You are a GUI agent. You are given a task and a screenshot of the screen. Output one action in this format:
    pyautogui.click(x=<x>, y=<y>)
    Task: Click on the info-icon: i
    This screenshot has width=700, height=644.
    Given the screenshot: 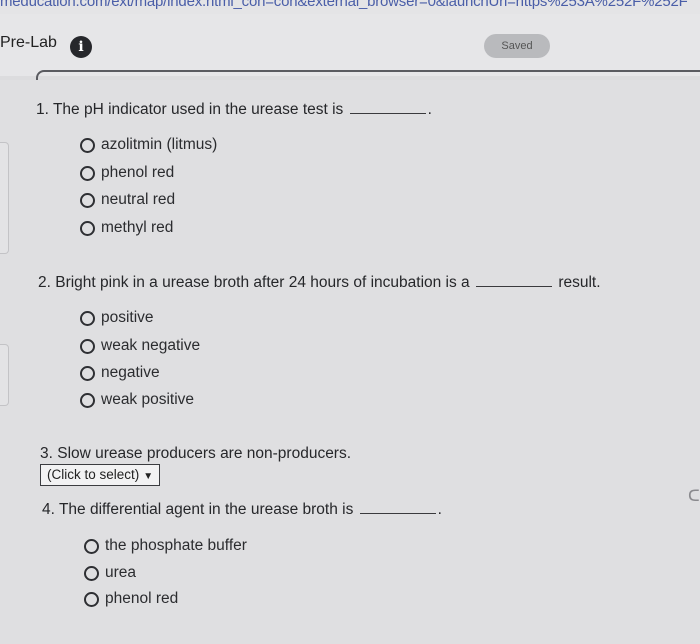 What is the action you would take?
    pyautogui.click(x=81, y=47)
    